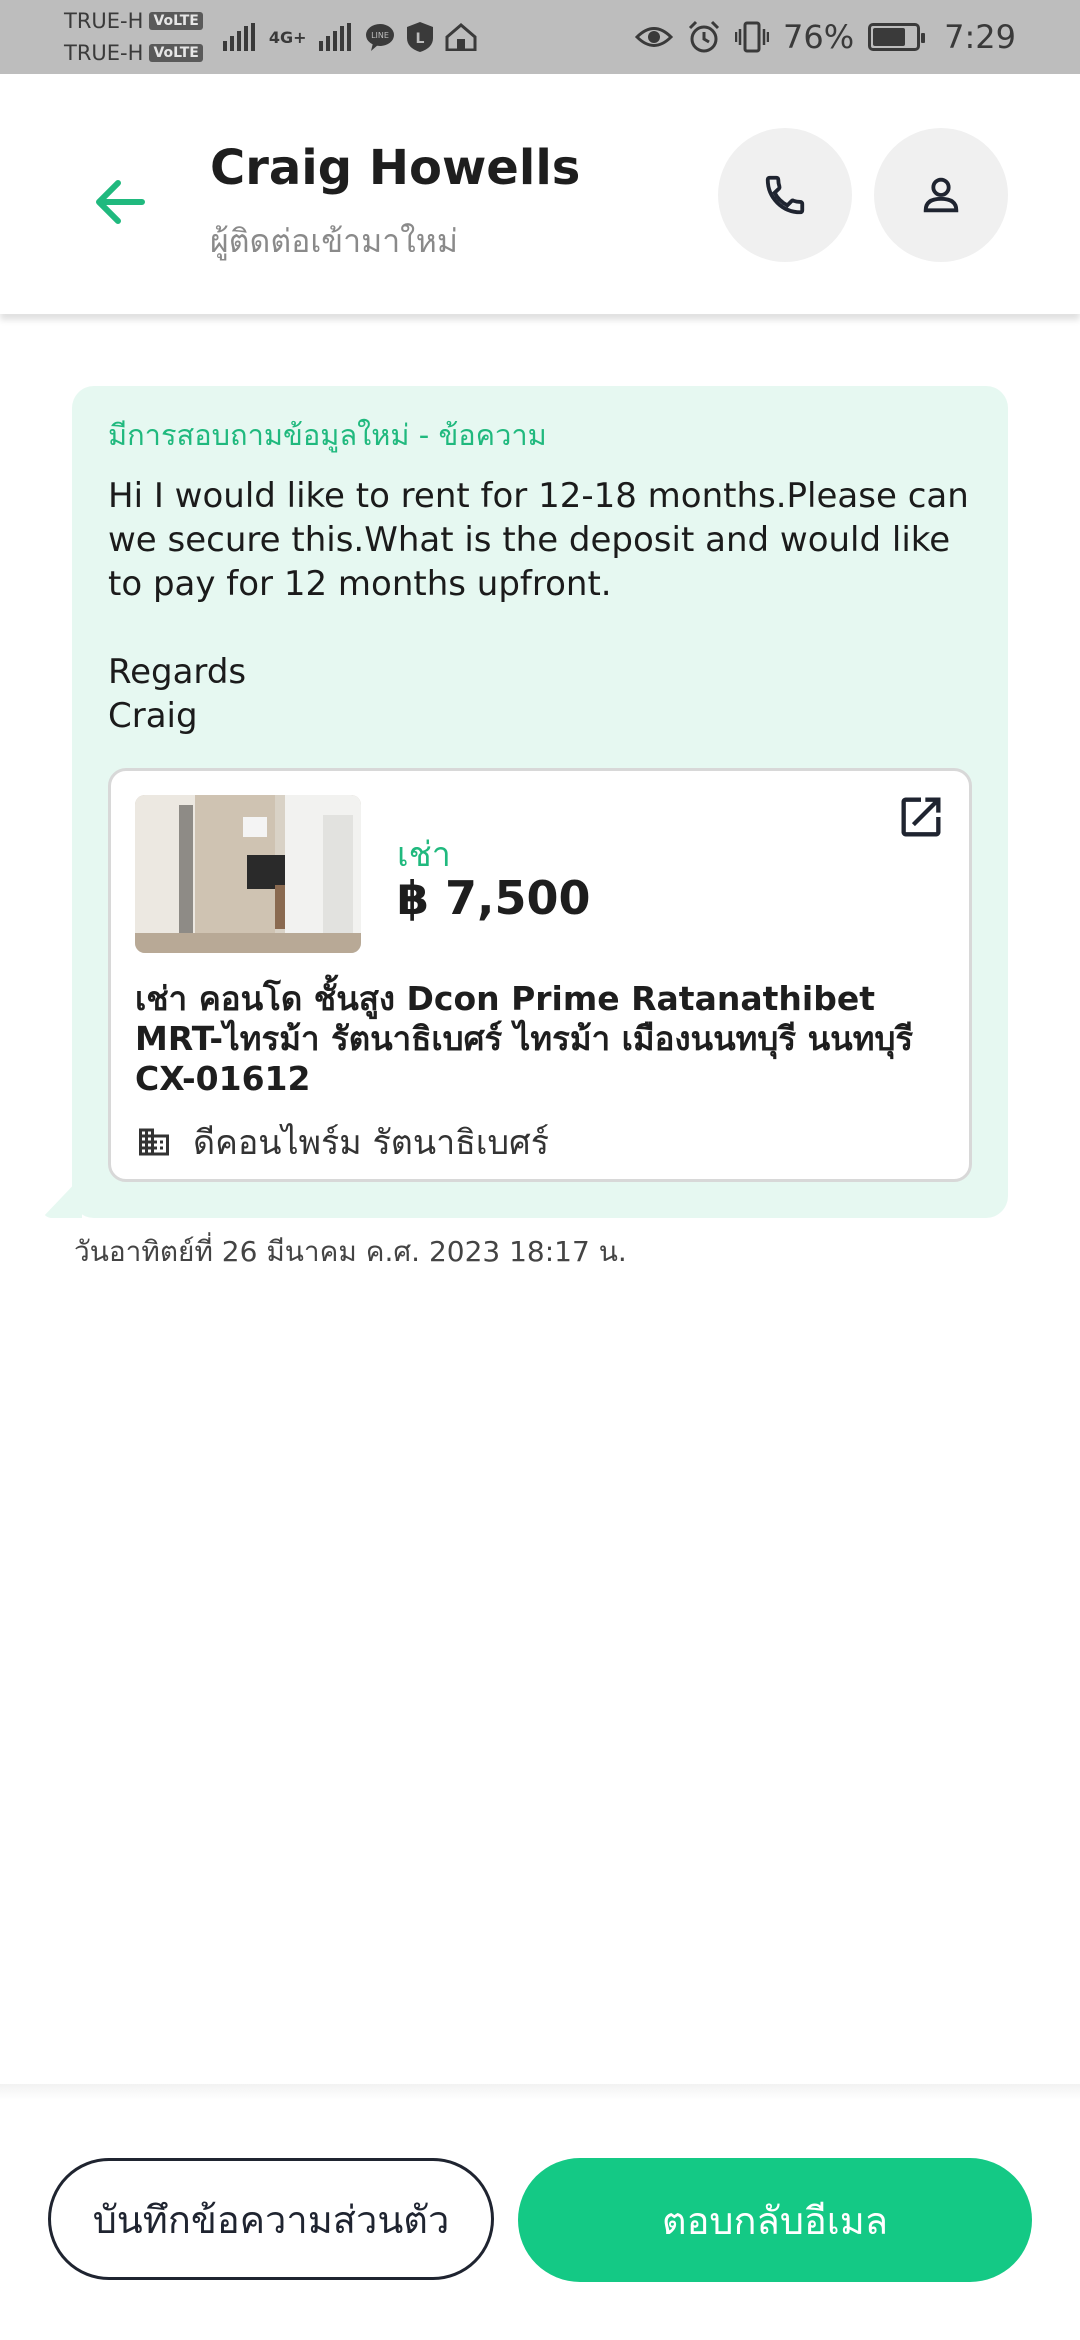  Describe the element at coordinates (104, 53) in the screenshot. I see `carrier-2-label: TRUE-H` at that location.